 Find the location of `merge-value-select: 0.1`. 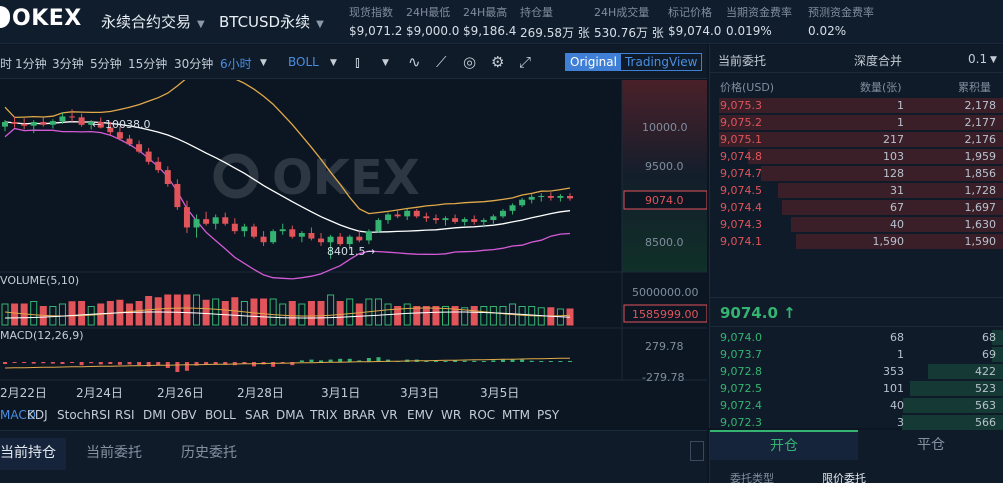

merge-value-select: 0.1 is located at coordinates (977, 59).